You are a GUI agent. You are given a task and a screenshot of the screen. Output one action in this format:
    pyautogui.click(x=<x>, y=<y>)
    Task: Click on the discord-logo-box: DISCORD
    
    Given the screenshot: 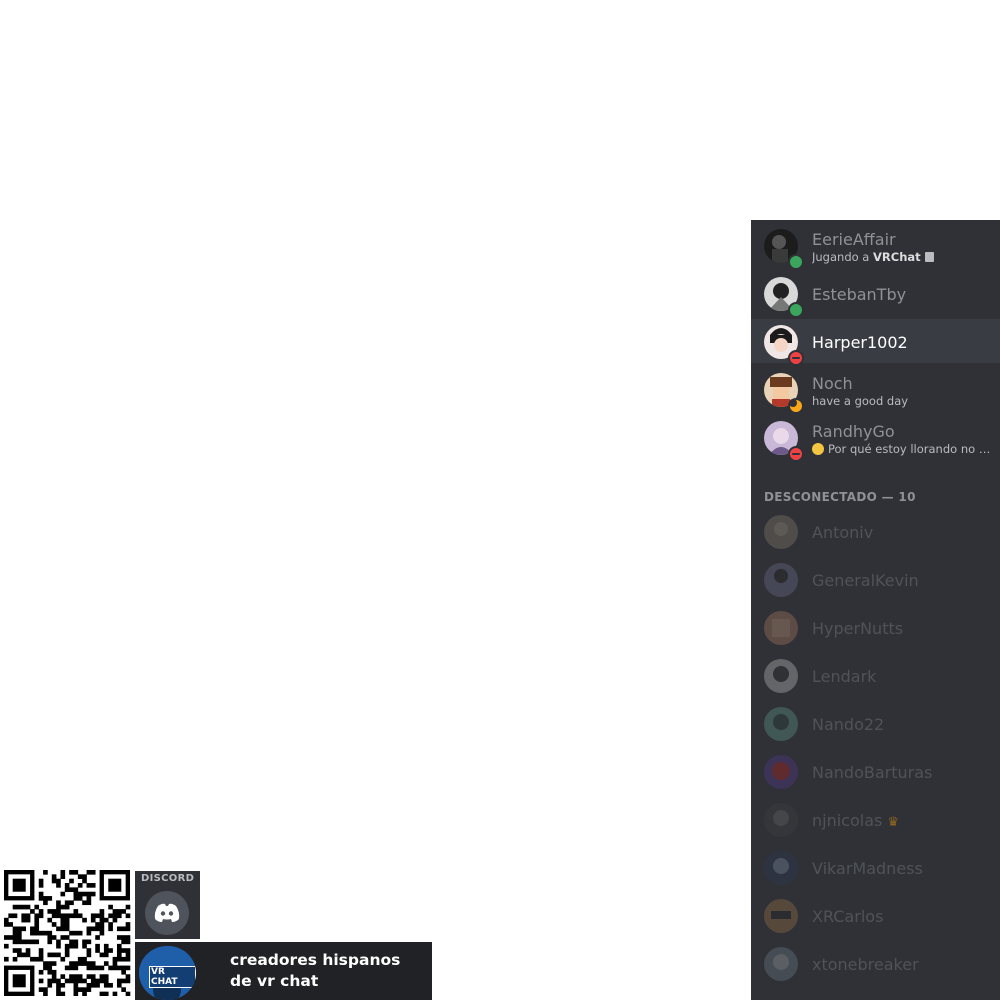 What is the action you would take?
    pyautogui.click(x=167, y=905)
    